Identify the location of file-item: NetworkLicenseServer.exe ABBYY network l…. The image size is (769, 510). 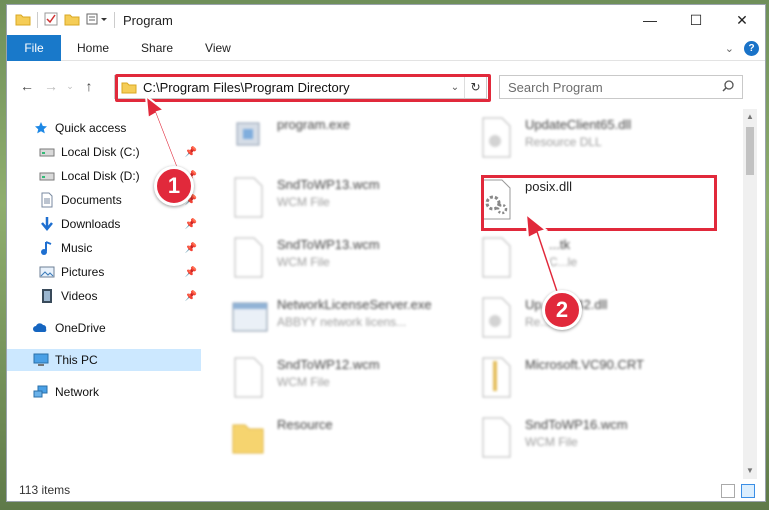
(331, 319).